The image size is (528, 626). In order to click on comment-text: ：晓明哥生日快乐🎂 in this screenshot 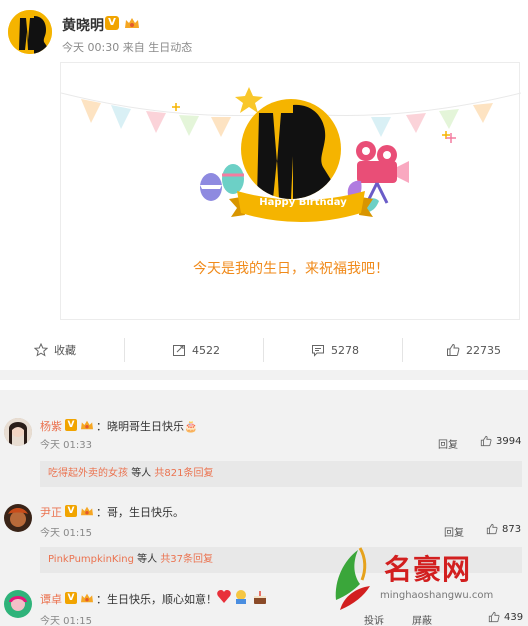, I will do `click(147, 426)`.